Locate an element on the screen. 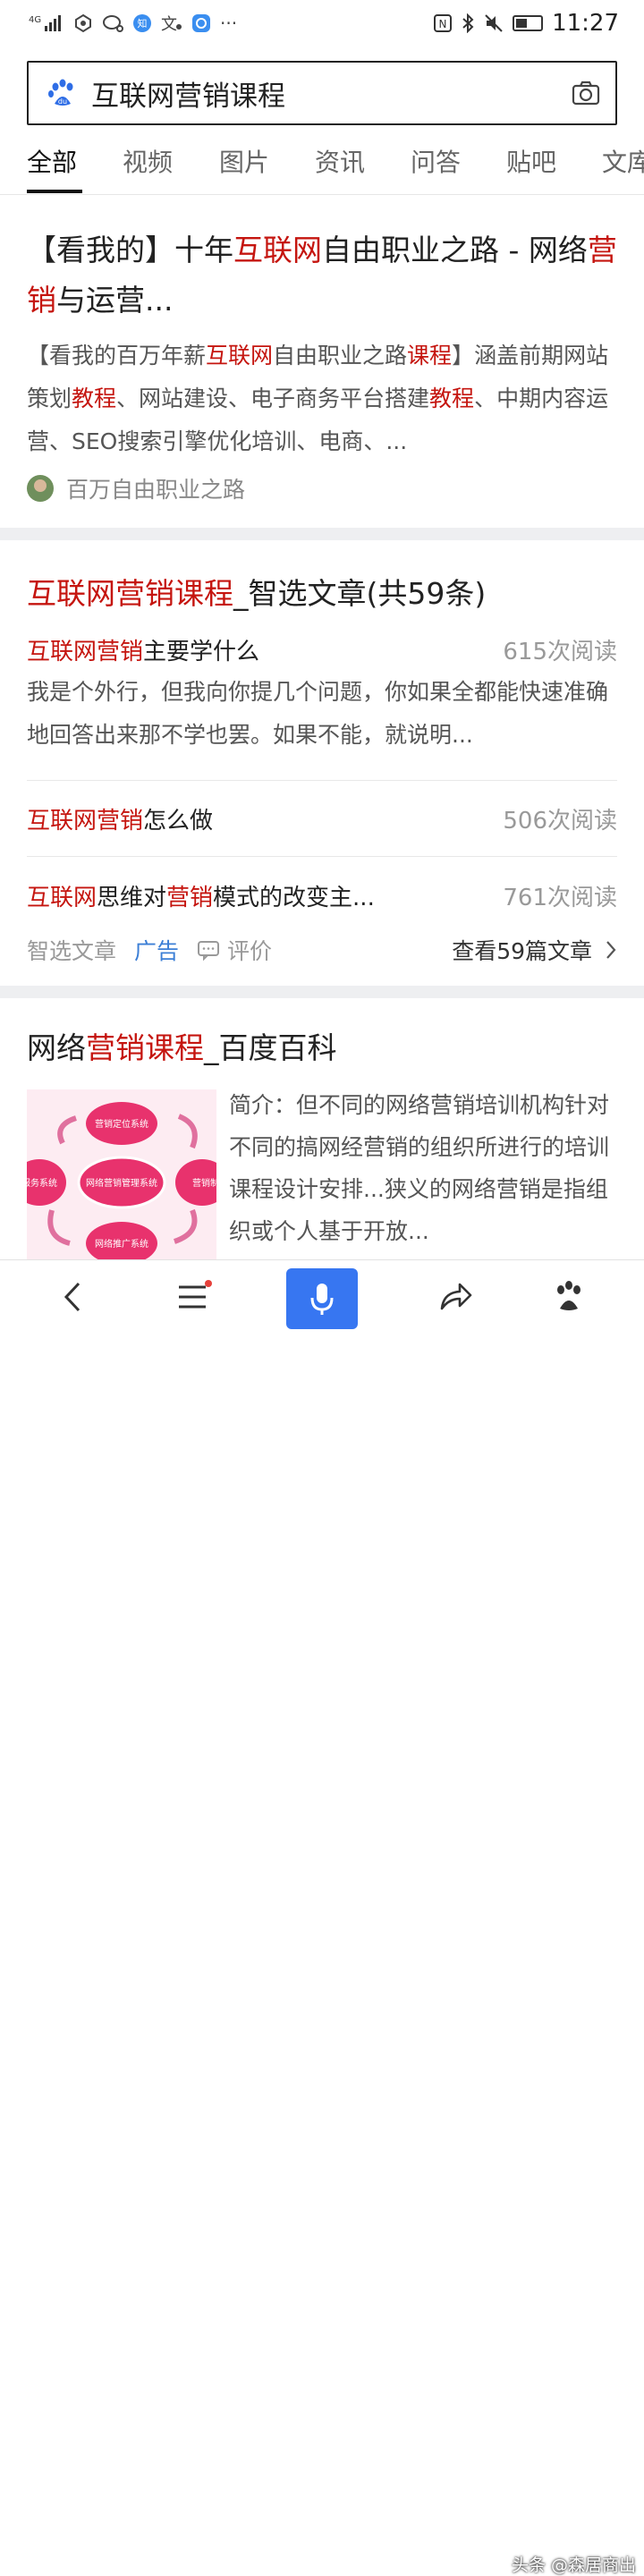  status-left: 4G 知 文 ··· is located at coordinates (133, 23).